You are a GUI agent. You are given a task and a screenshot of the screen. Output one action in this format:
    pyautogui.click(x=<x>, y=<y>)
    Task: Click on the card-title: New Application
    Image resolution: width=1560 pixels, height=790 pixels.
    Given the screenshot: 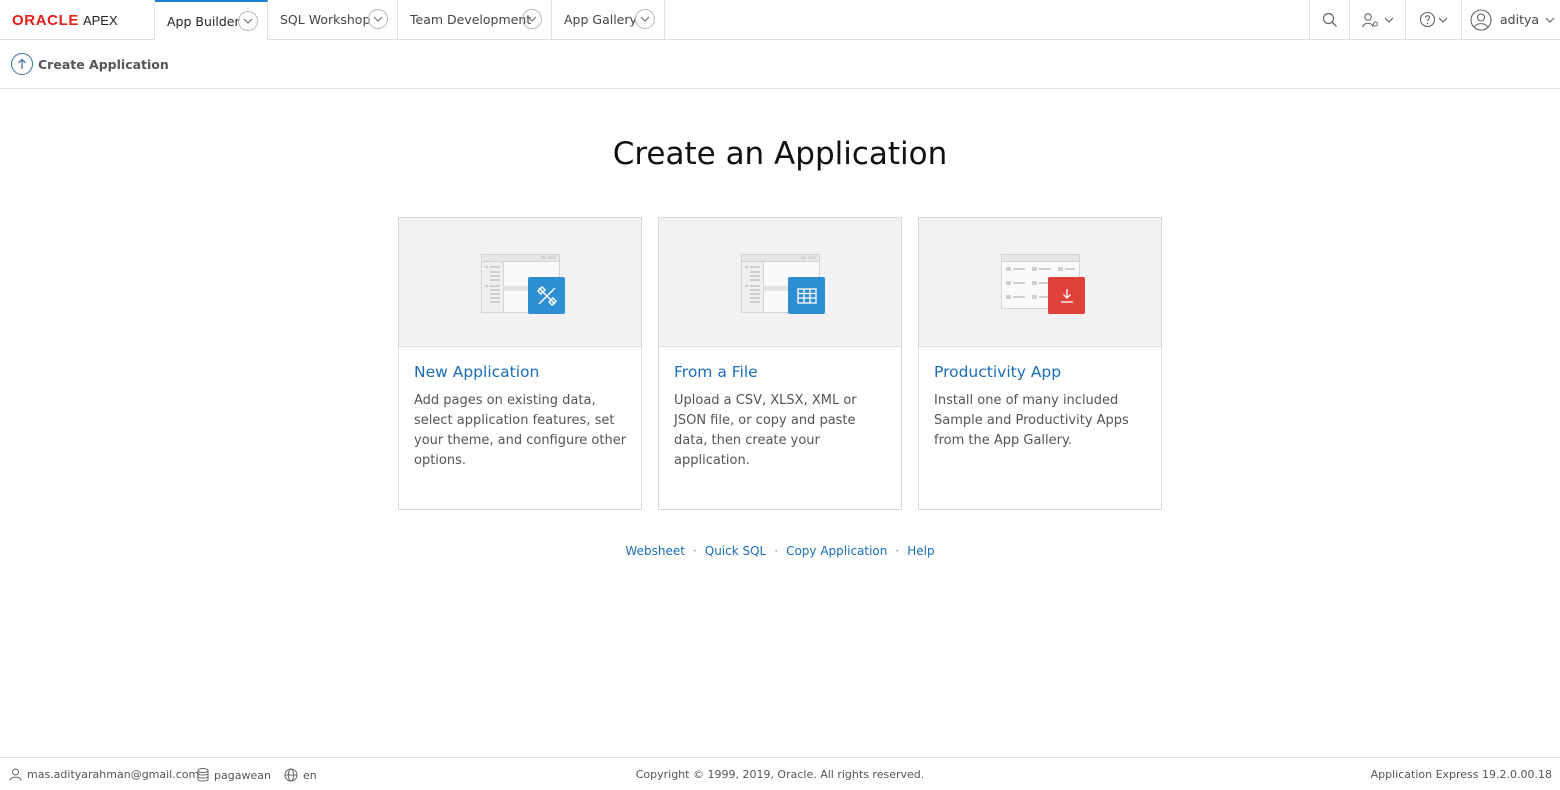 What is the action you would take?
    pyautogui.click(x=476, y=372)
    